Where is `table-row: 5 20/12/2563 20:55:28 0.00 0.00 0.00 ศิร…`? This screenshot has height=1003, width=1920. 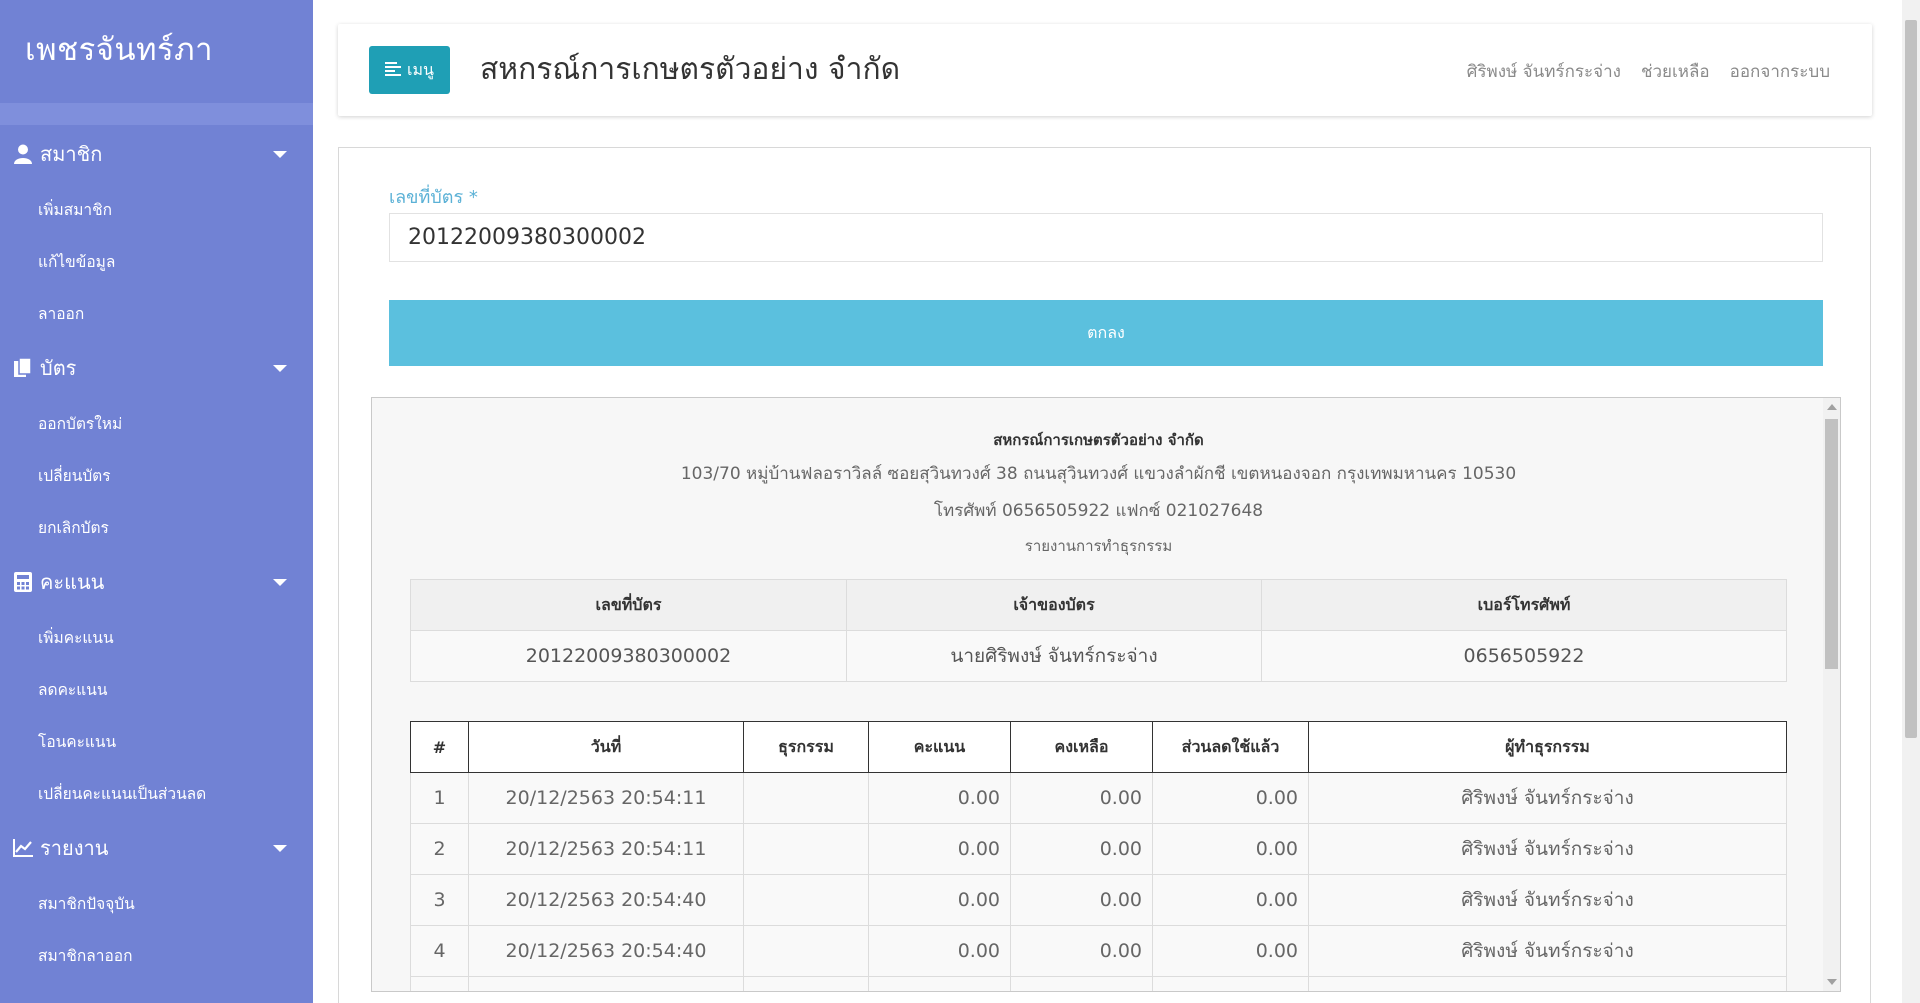
table-row: 5 20/12/2563 20:55:28 0.00 0.00 0.00 ศิร… is located at coordinates (1098, 983).